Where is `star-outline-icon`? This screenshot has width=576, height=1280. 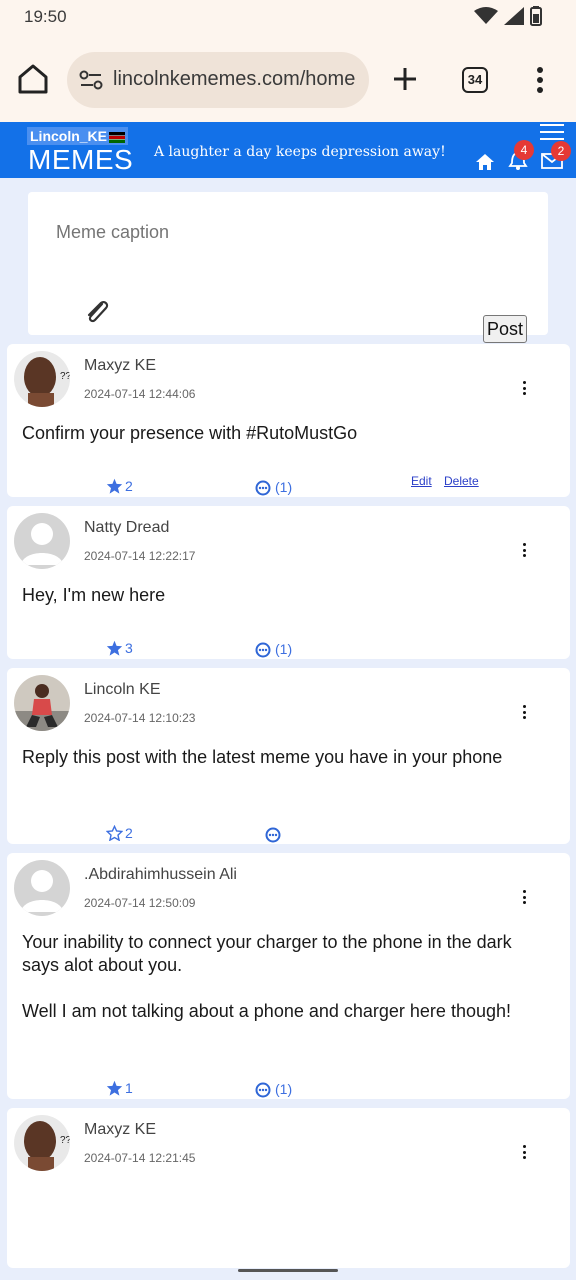 star-outline-icon is located at coordinates (114, 833).